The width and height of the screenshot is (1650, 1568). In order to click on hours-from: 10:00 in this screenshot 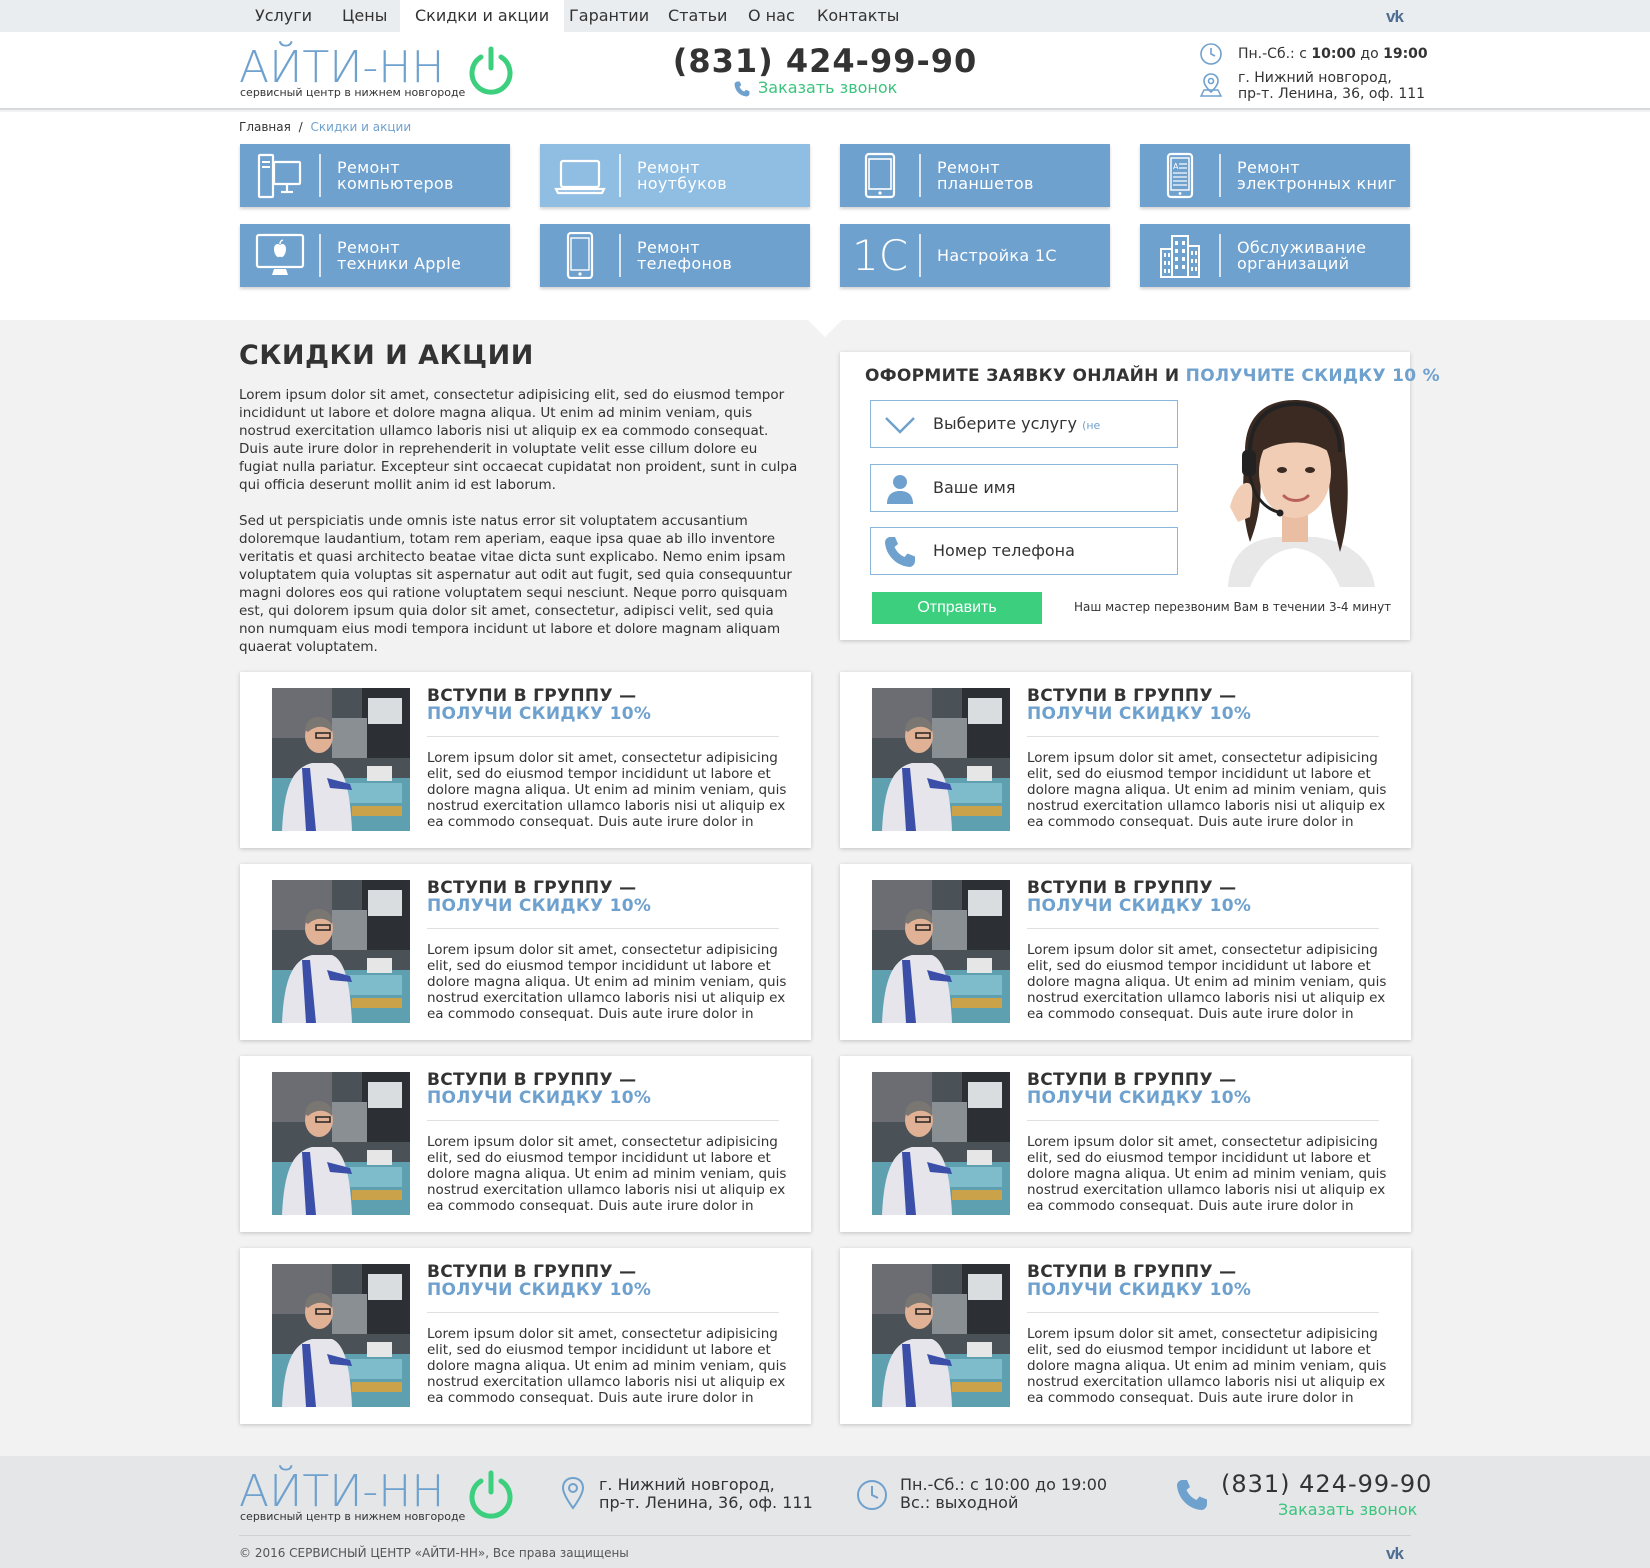, I will do `click(1333, 54)`.